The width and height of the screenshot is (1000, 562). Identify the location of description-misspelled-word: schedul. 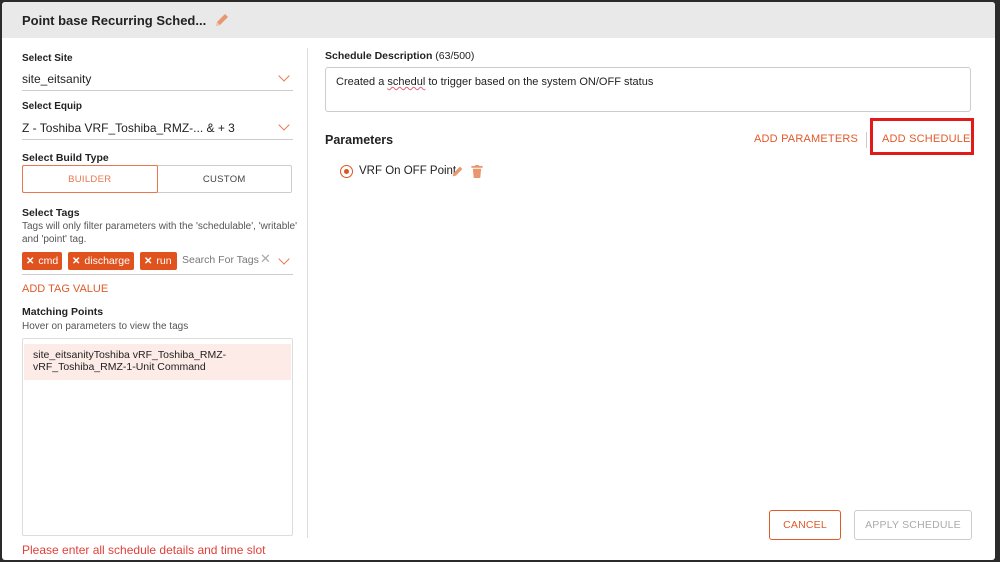
(406, 82).